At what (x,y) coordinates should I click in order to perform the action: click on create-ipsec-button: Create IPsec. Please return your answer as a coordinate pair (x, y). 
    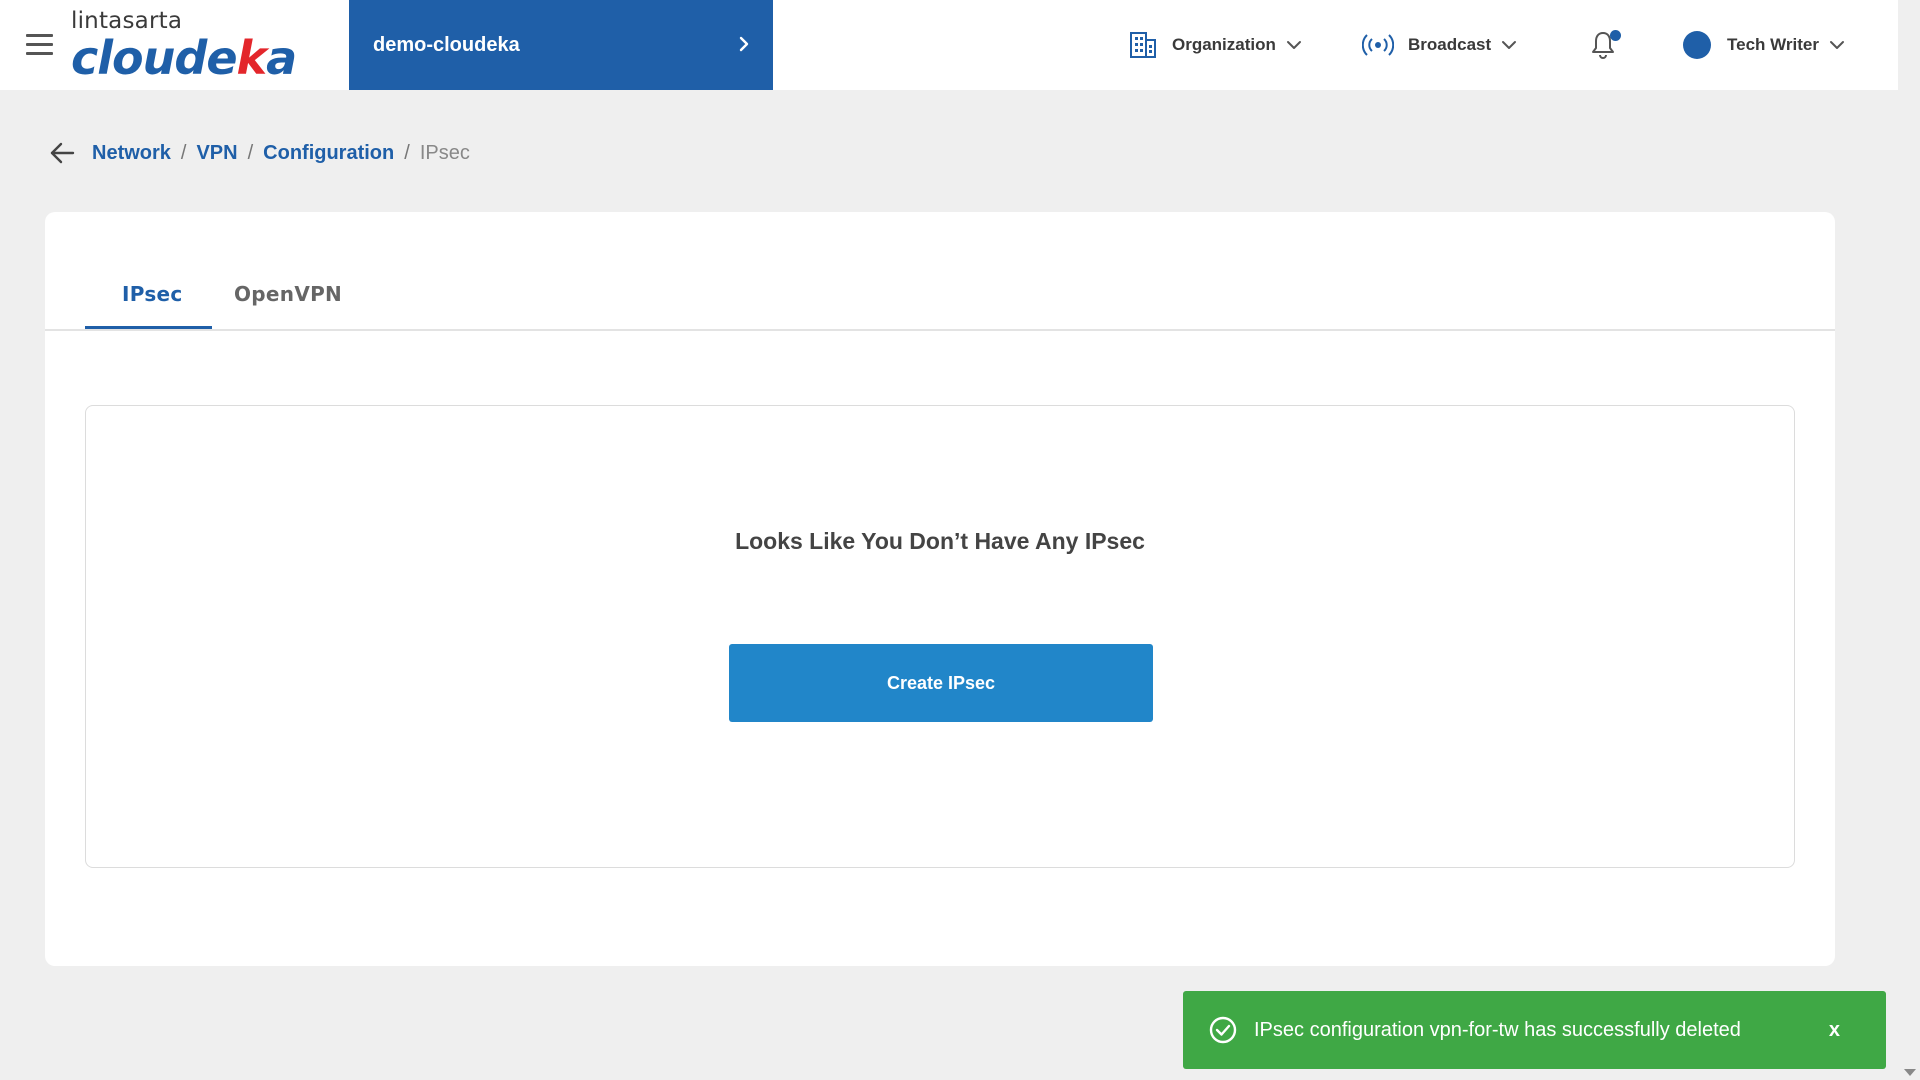
    Looking at the image, I should click on (941, 683).